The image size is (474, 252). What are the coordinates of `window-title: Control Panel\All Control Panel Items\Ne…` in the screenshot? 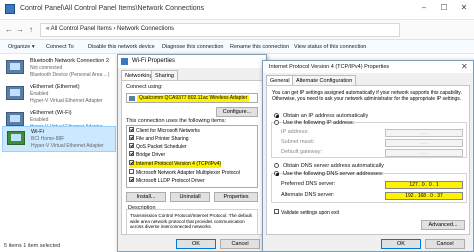 It's located at (112, 8).